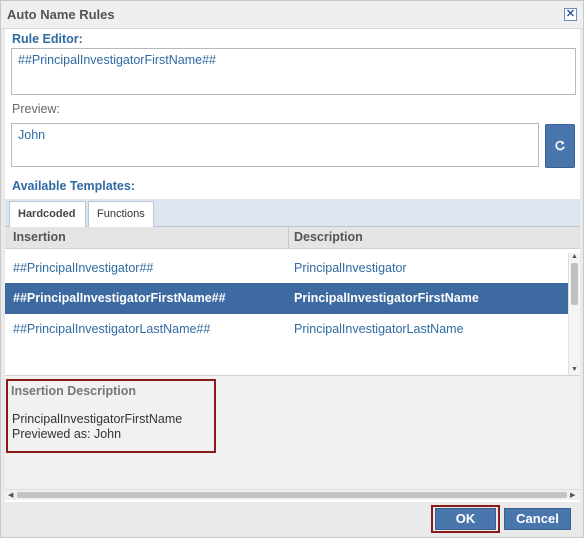 This screenshot has width=584, height=538. Describe the element at coordinates (379, 329) in the screenshot. I see `description-cell: PrincipalInvestigatorLastName` at that location.